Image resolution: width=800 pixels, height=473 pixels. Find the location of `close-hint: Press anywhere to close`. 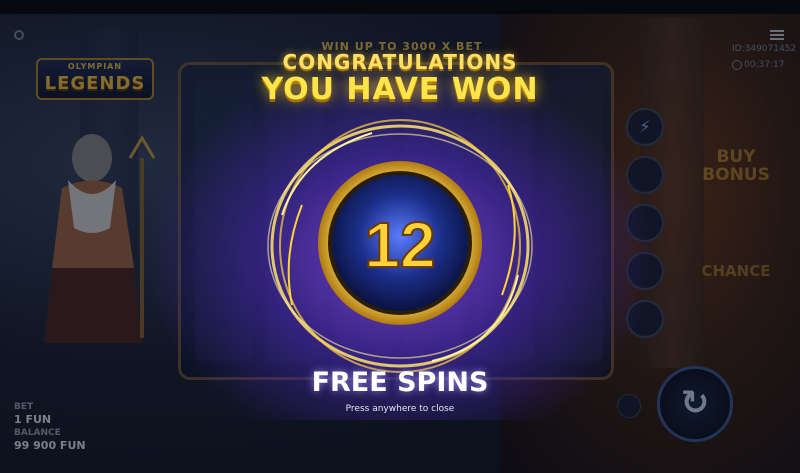

close-hint: Press anywhere to close is located at coordinates (400, 409).